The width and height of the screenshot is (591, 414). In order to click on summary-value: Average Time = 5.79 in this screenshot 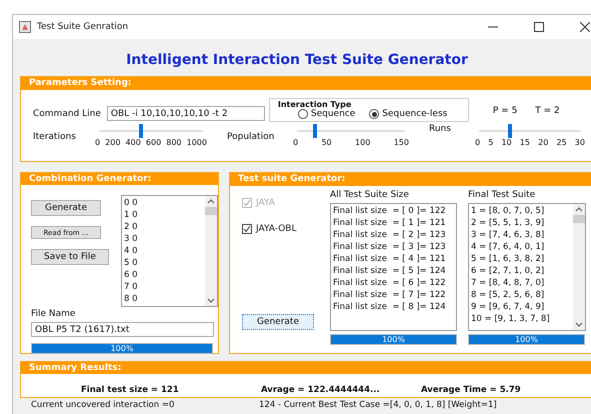, I will do `click(471, 390)`.